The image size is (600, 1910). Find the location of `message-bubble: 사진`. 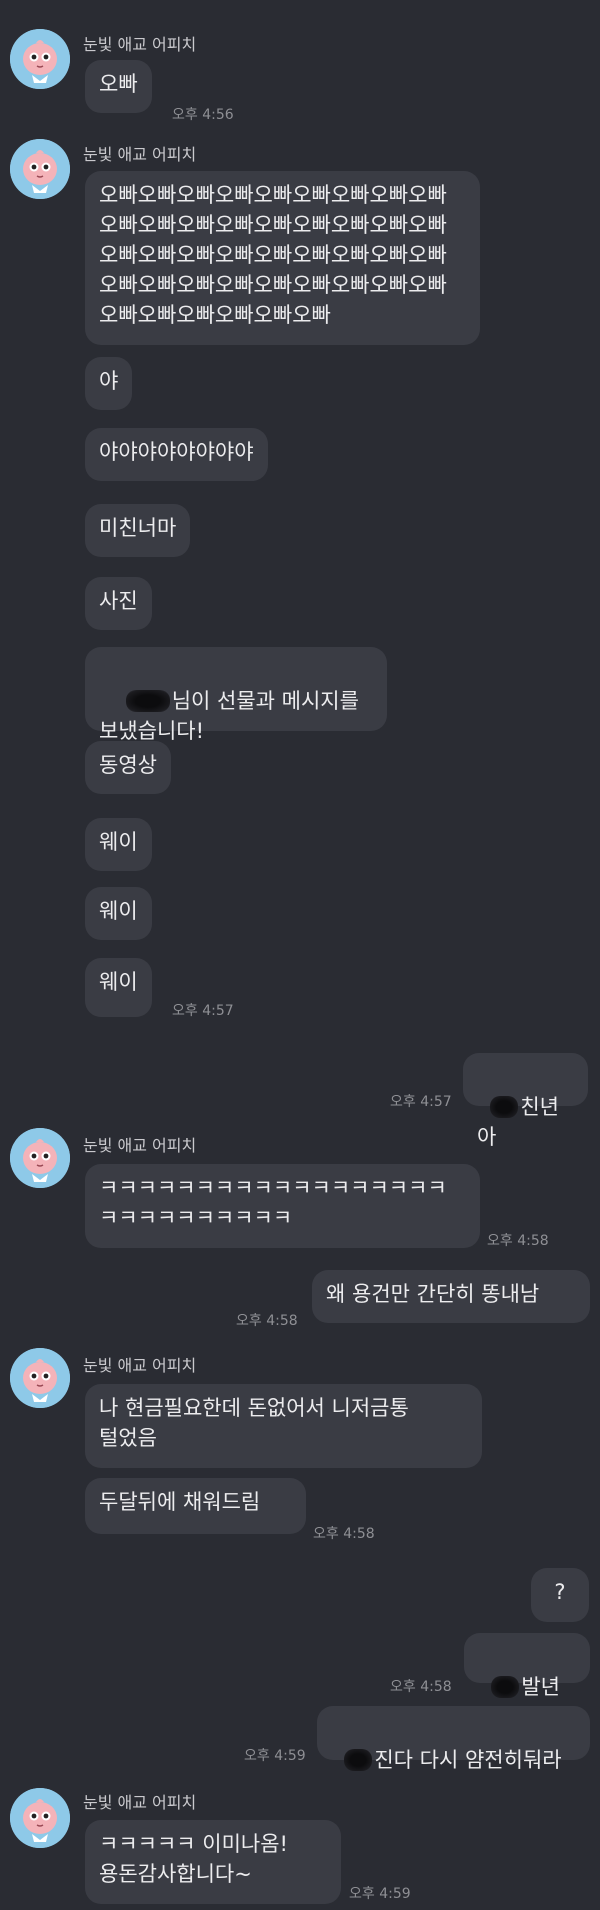

message-bubble: 사진 is located at coordinates (118, 603).